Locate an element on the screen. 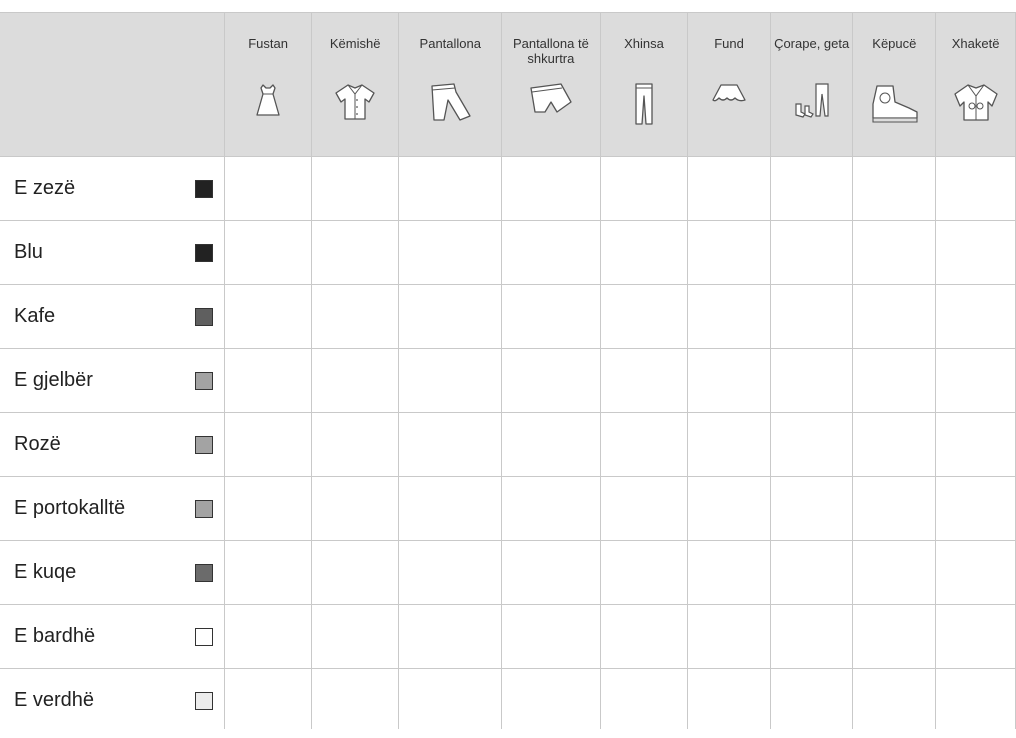  column-header-3: Pantallona is located at coordinates (450, 84).